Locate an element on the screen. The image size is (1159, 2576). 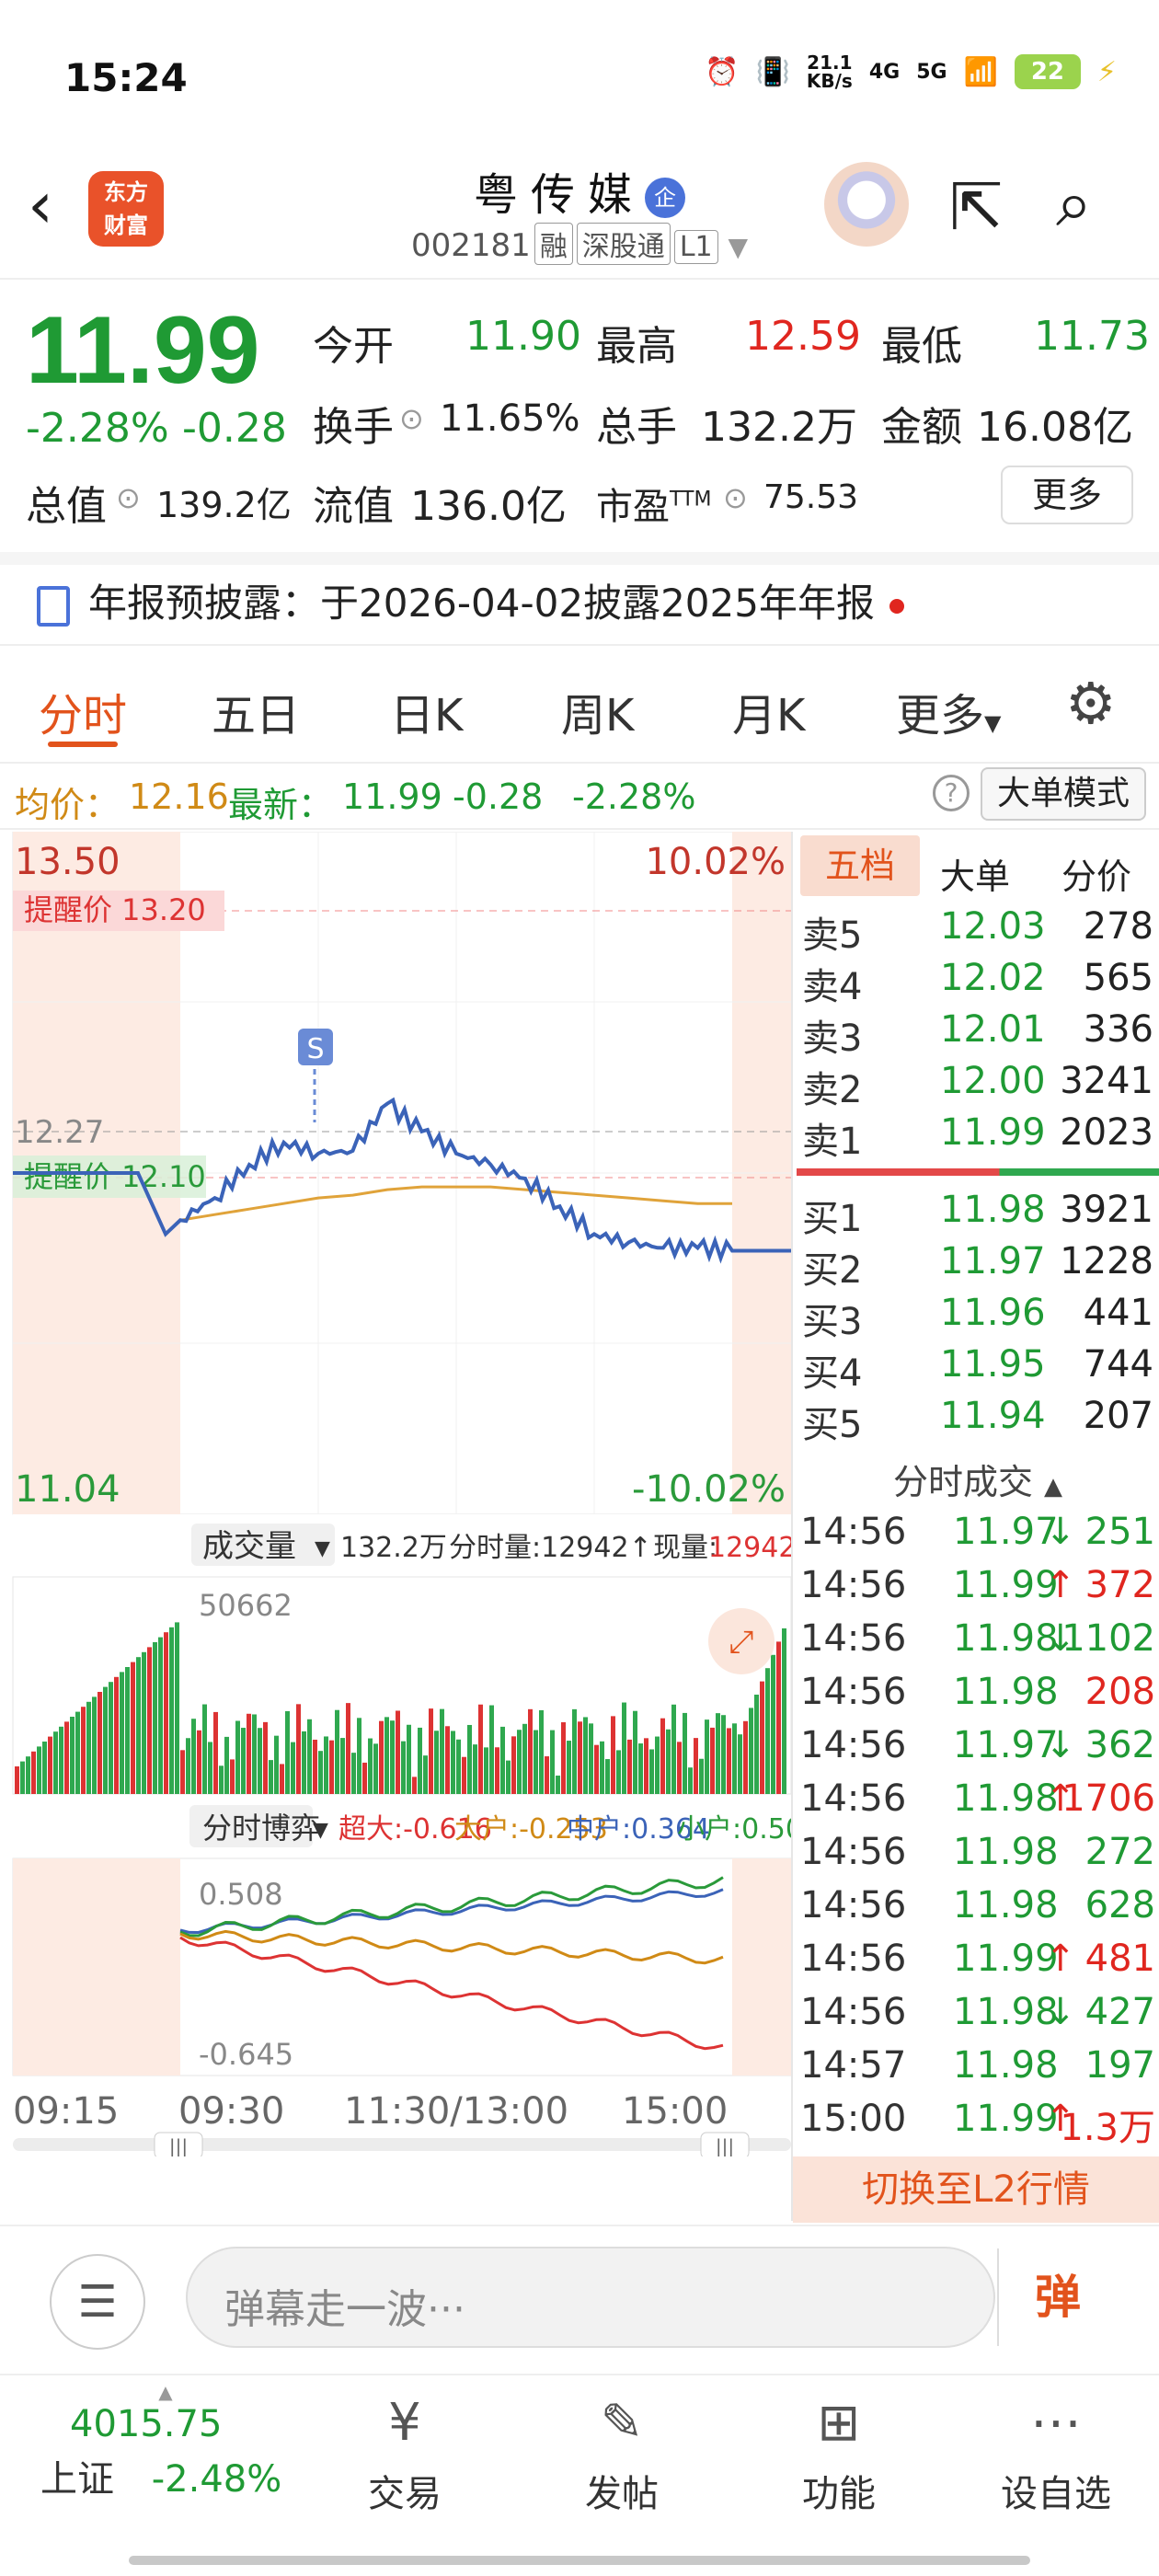
report-notice: 年报预披露：于2026-04-02披露2025年年报 is located at coordinates (470, 600).